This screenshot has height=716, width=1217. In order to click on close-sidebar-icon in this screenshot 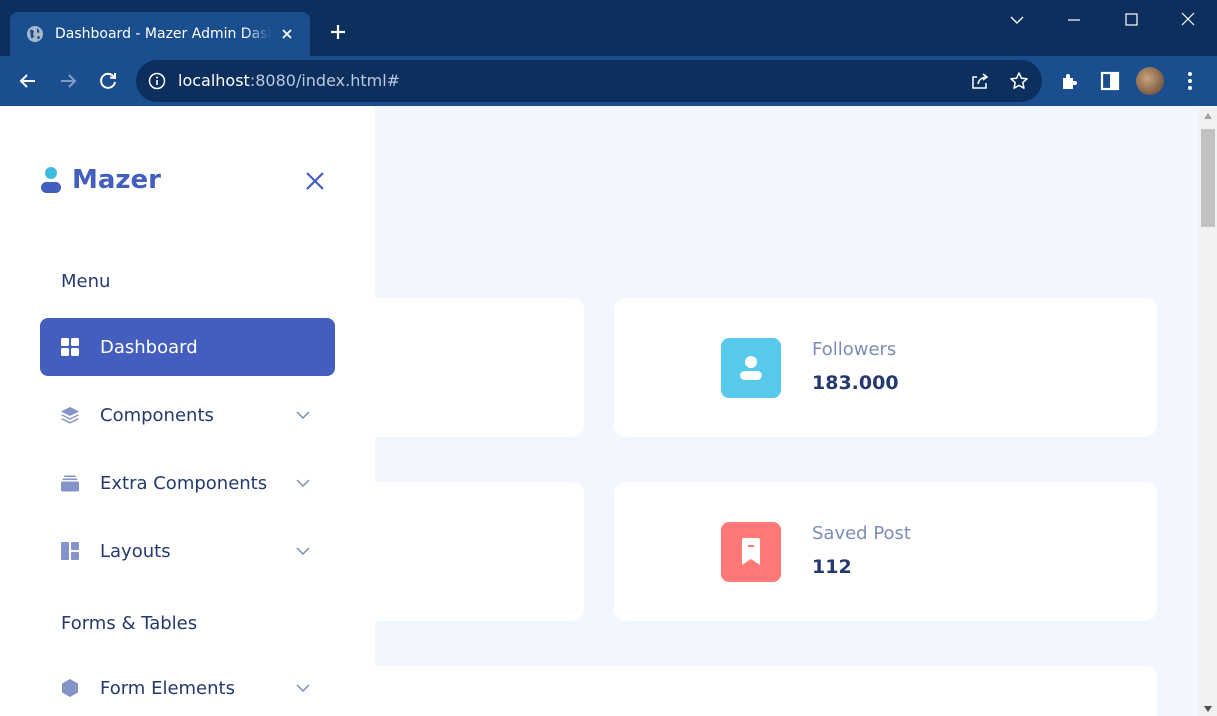, I will do `click(315, 181)`.